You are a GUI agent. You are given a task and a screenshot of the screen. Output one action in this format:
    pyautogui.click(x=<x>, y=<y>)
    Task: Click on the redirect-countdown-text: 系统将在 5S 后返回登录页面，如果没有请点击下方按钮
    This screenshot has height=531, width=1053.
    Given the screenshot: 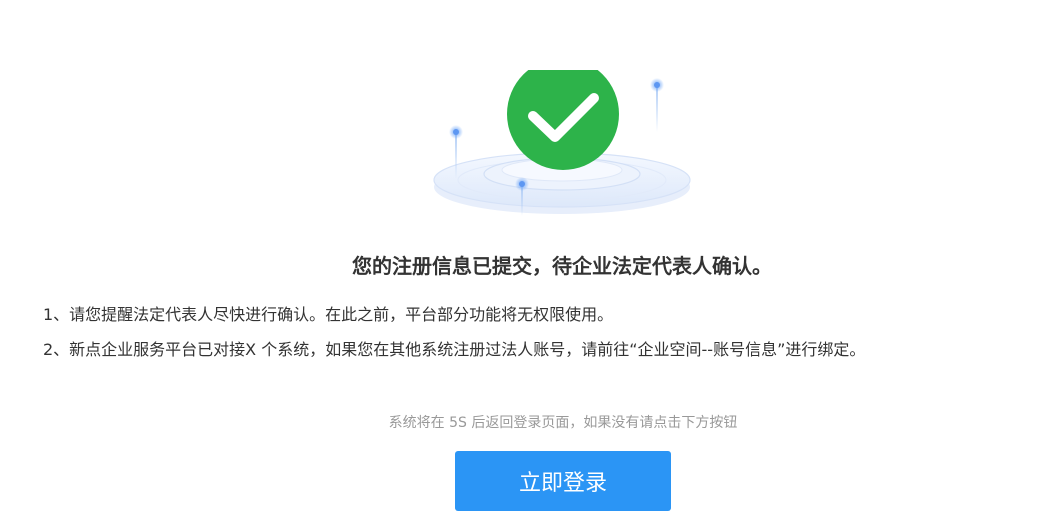 What is the action you would take?
    pyautogui.click(x=563, y=423)
    